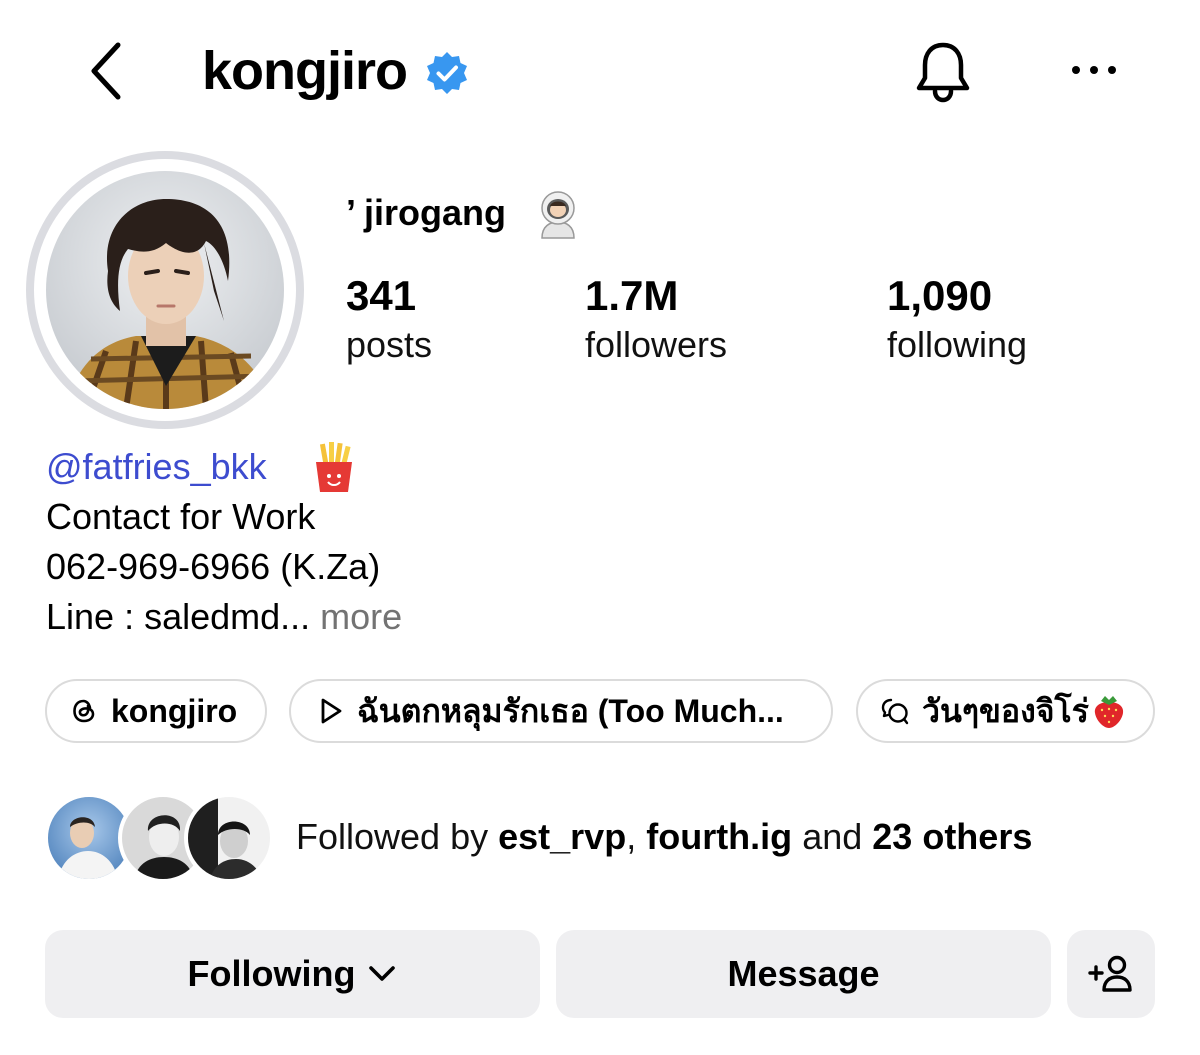 The image size is (1200, 1055). I want to click on bio-line-phone: 062-969-6966 (K.Za), so click(213, 566).